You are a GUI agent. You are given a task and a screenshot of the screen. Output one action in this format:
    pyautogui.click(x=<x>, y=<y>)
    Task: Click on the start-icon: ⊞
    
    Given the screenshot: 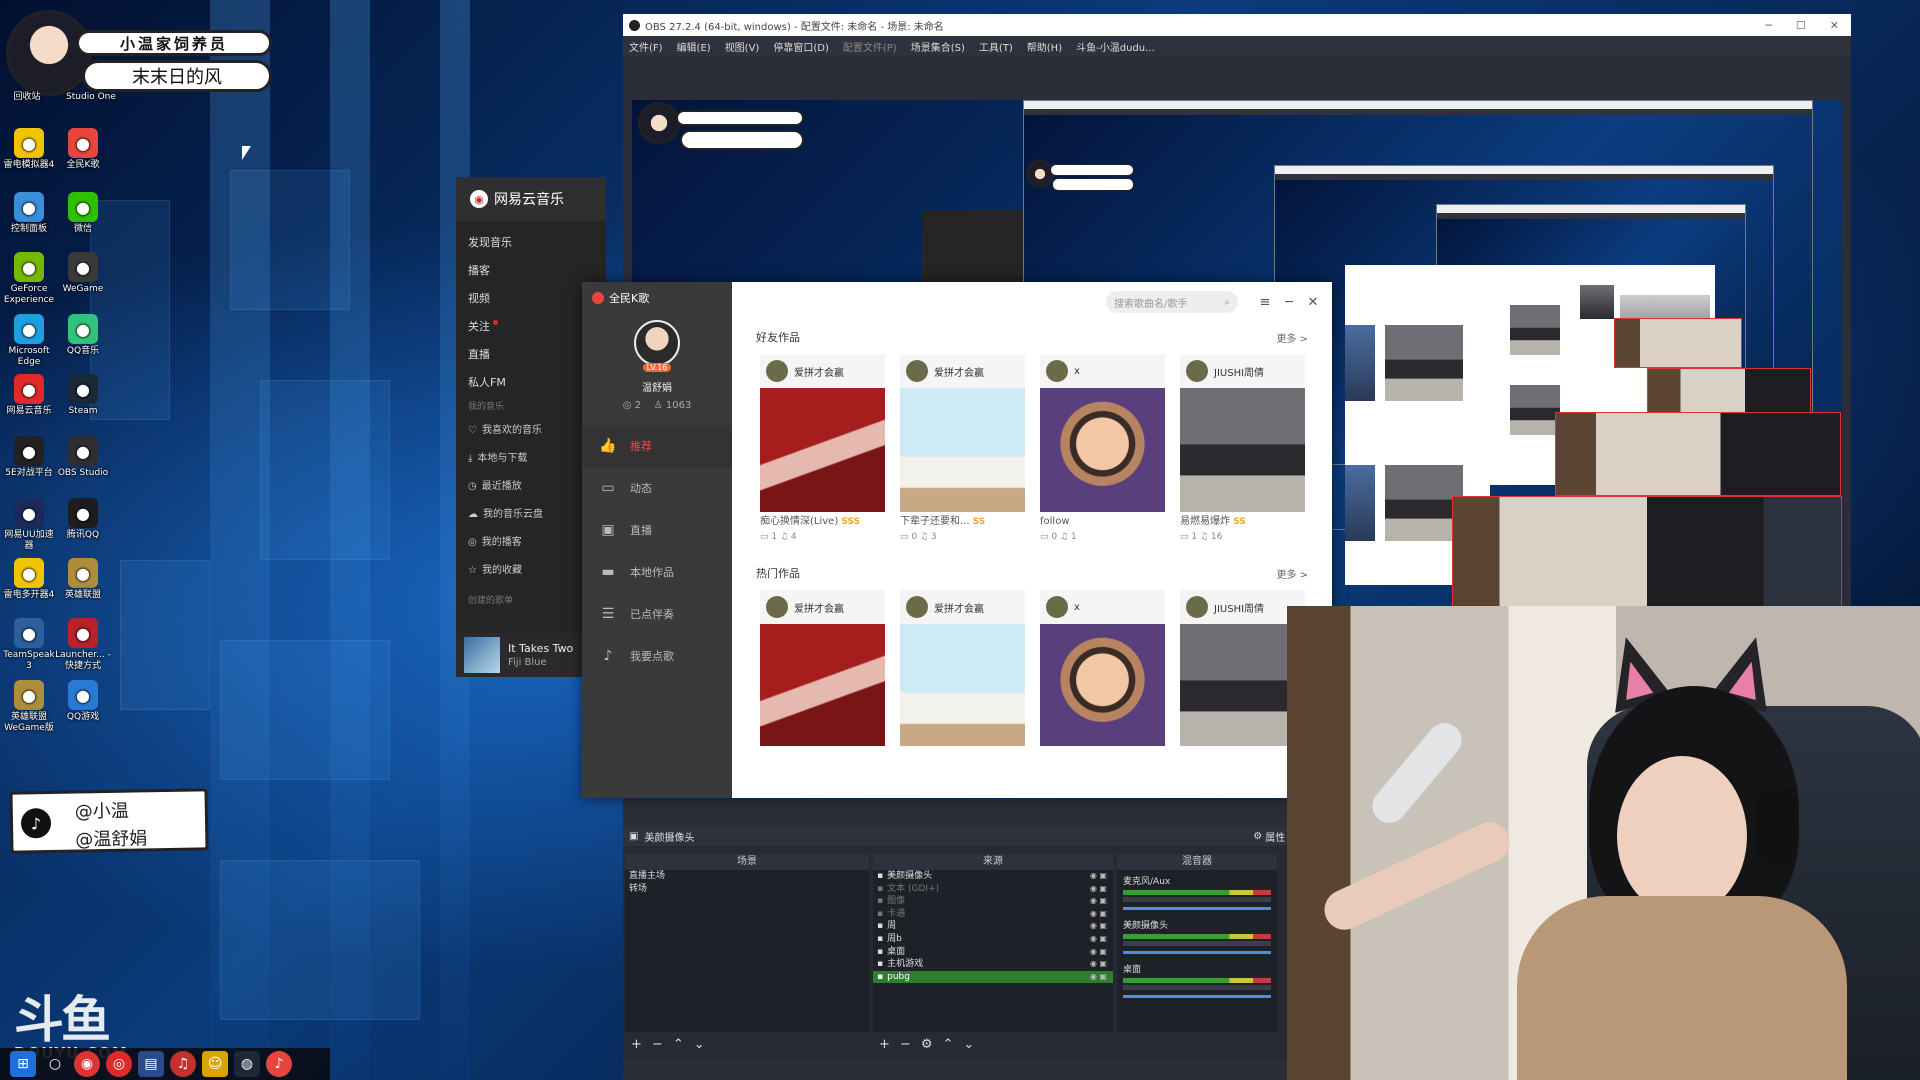 What is the action you would take?
    pyautogui.click(x=23, y=1064)
    